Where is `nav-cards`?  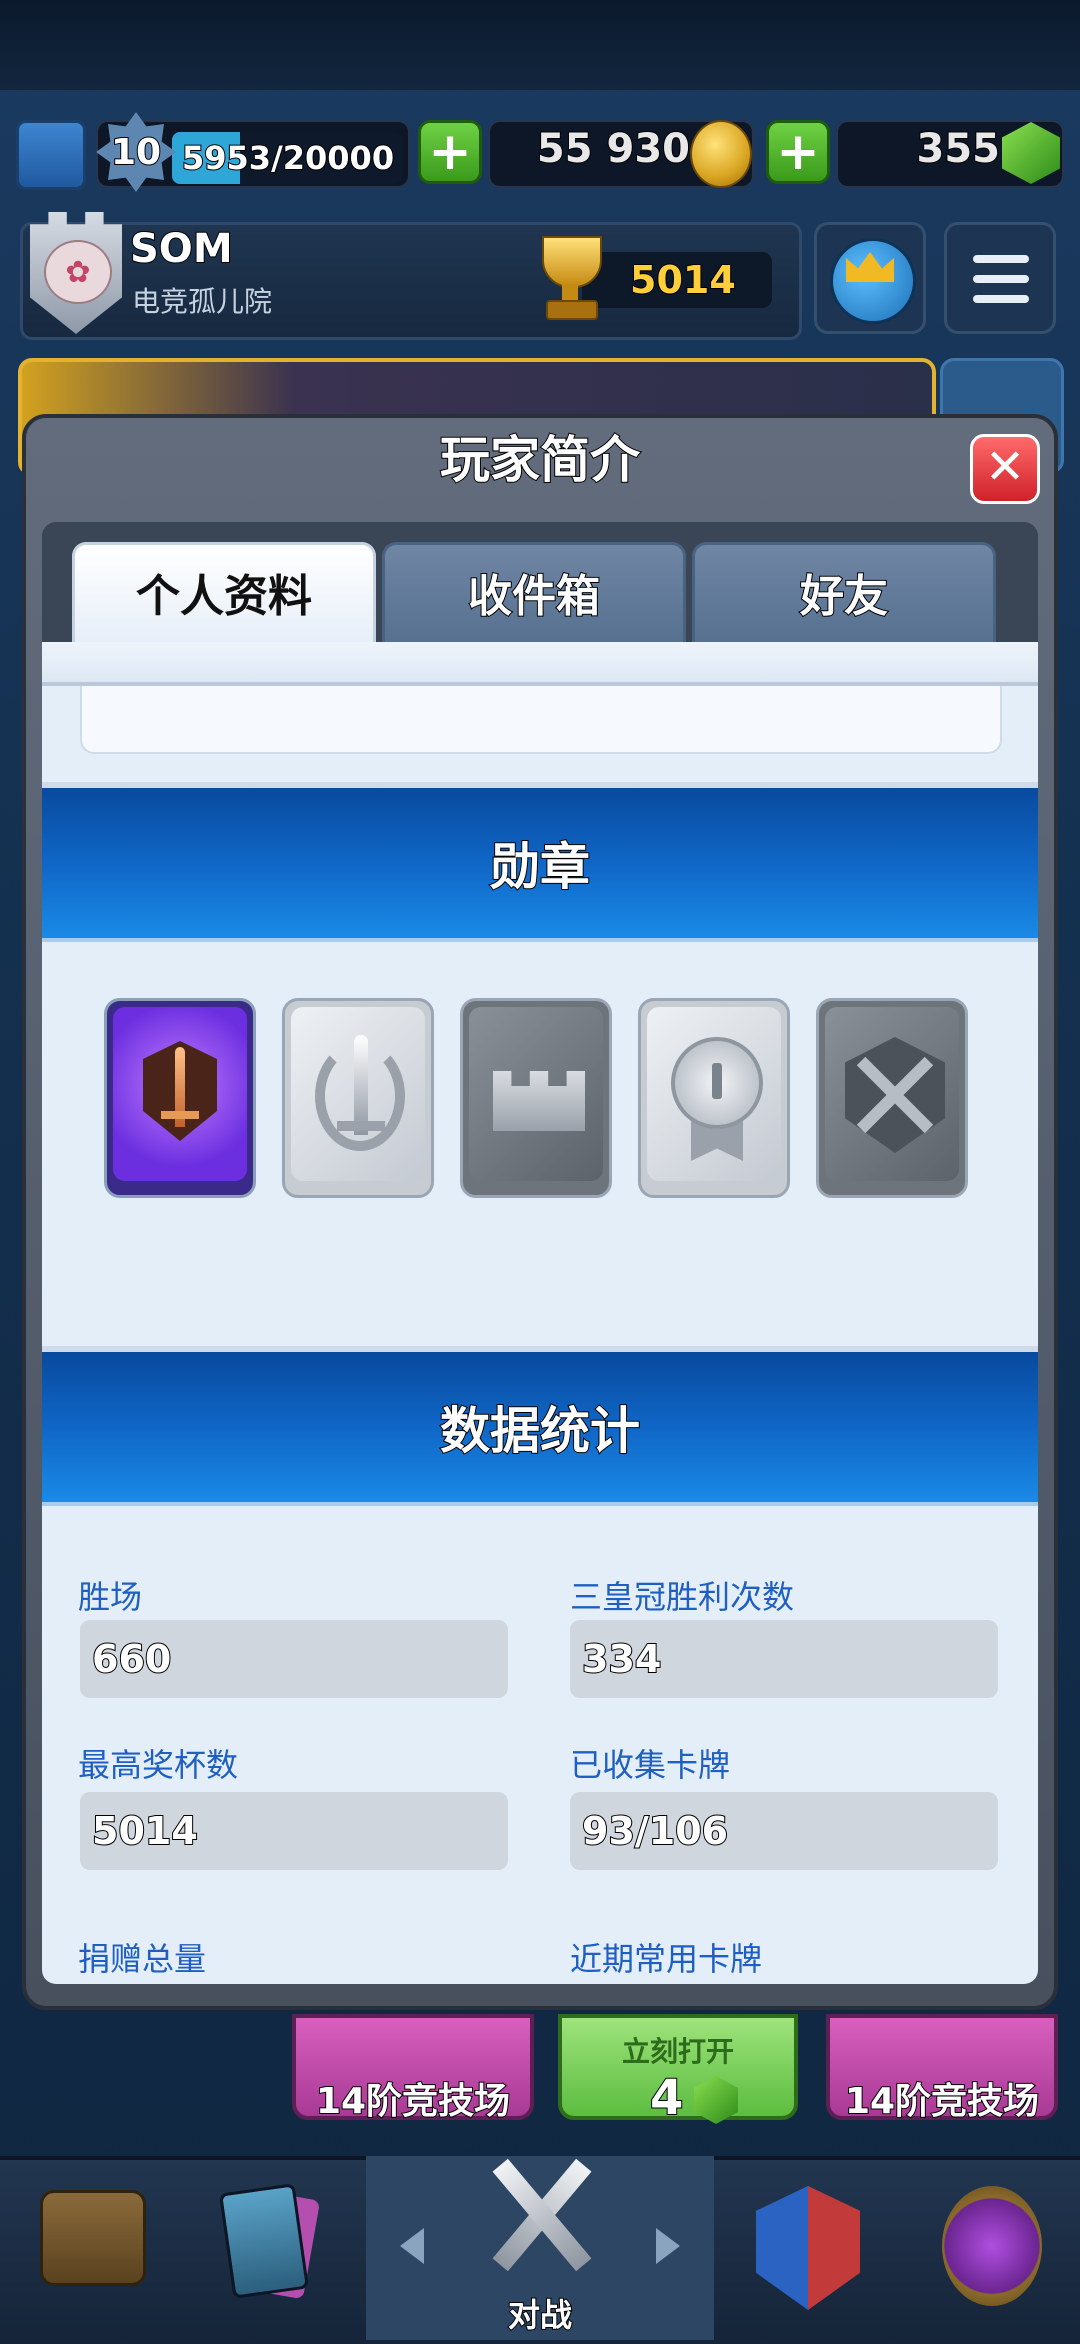 nav-cards is located at coordinates (273, 2250).